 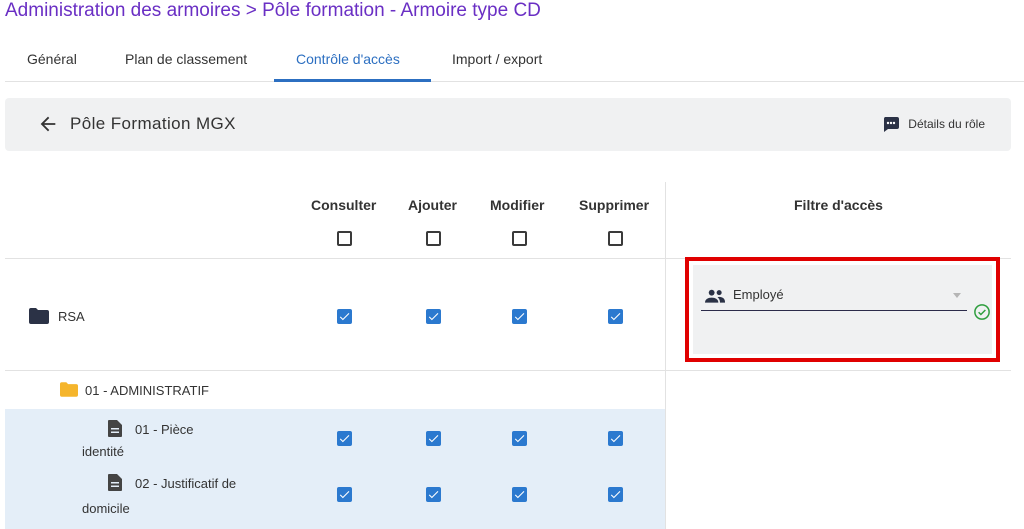 I want to click on group-icon, so click(x=715, y=296).